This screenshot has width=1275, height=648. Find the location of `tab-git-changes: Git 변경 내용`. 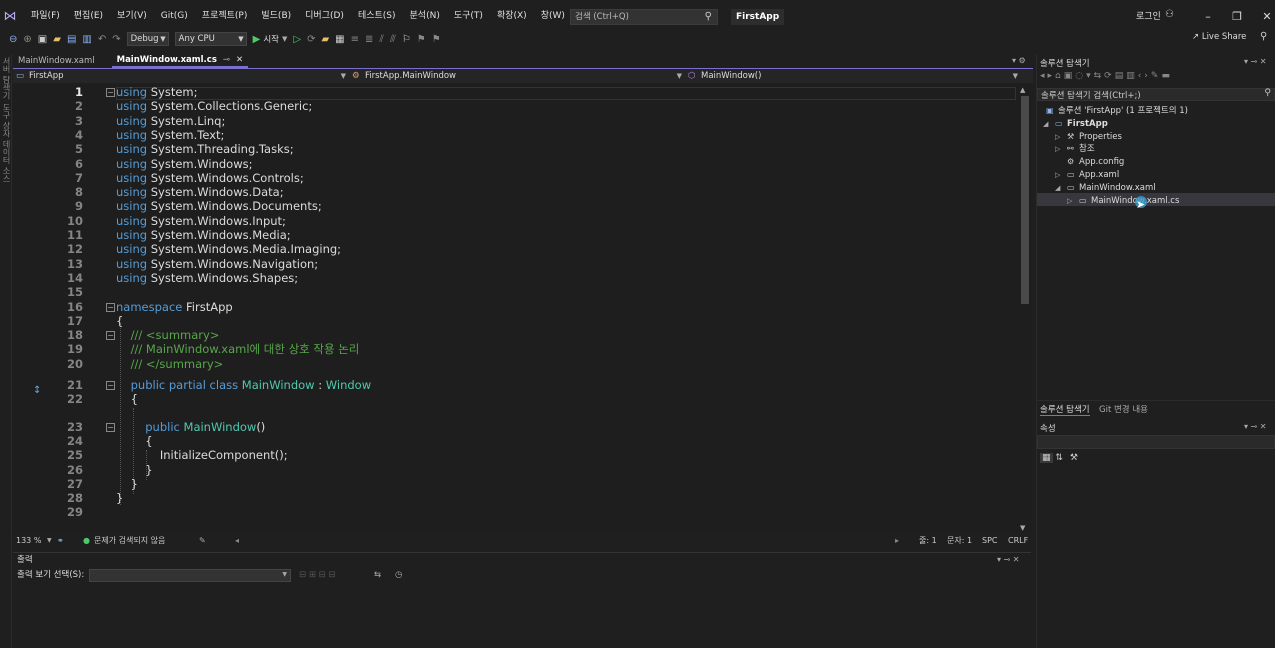

tab-git-changes: Git 변경 내용 is located at coordinates (1123, 409).